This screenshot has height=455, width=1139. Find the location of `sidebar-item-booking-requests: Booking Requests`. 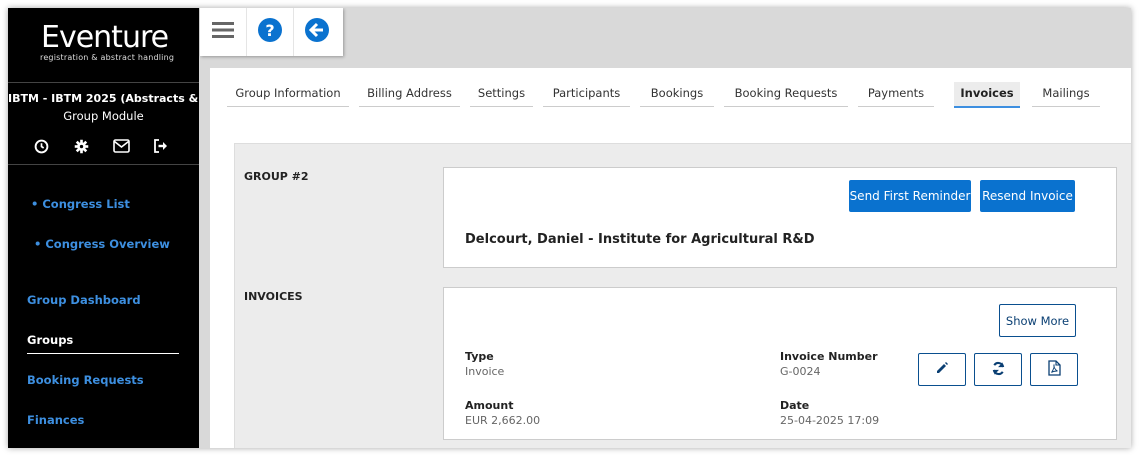

sidebar-item-booking-requests: Booking Requests is located at coordinates (85, 380).